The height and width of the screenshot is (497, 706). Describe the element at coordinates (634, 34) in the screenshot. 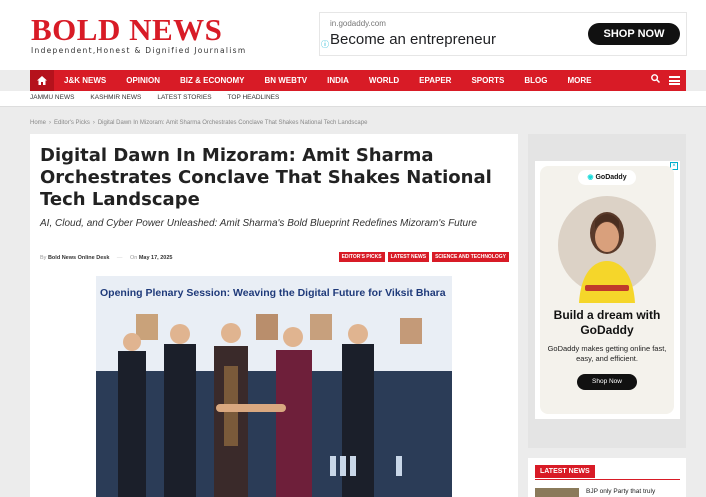

I see `ad-shop-button: SHOP NOW` at that location.